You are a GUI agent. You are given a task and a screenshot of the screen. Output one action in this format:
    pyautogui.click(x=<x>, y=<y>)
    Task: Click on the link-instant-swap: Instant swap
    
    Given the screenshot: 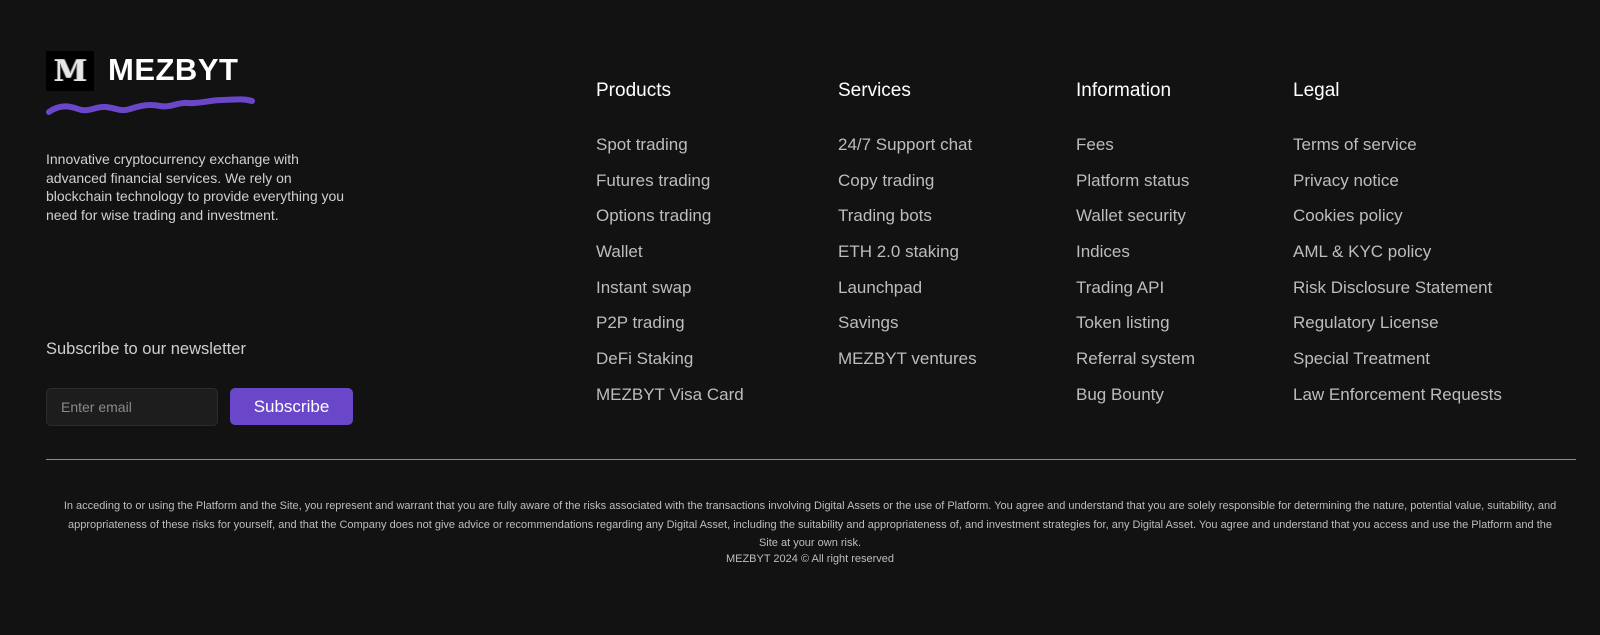 What is the action you would take?
    pyautogui.click(x=643, y=287)
    